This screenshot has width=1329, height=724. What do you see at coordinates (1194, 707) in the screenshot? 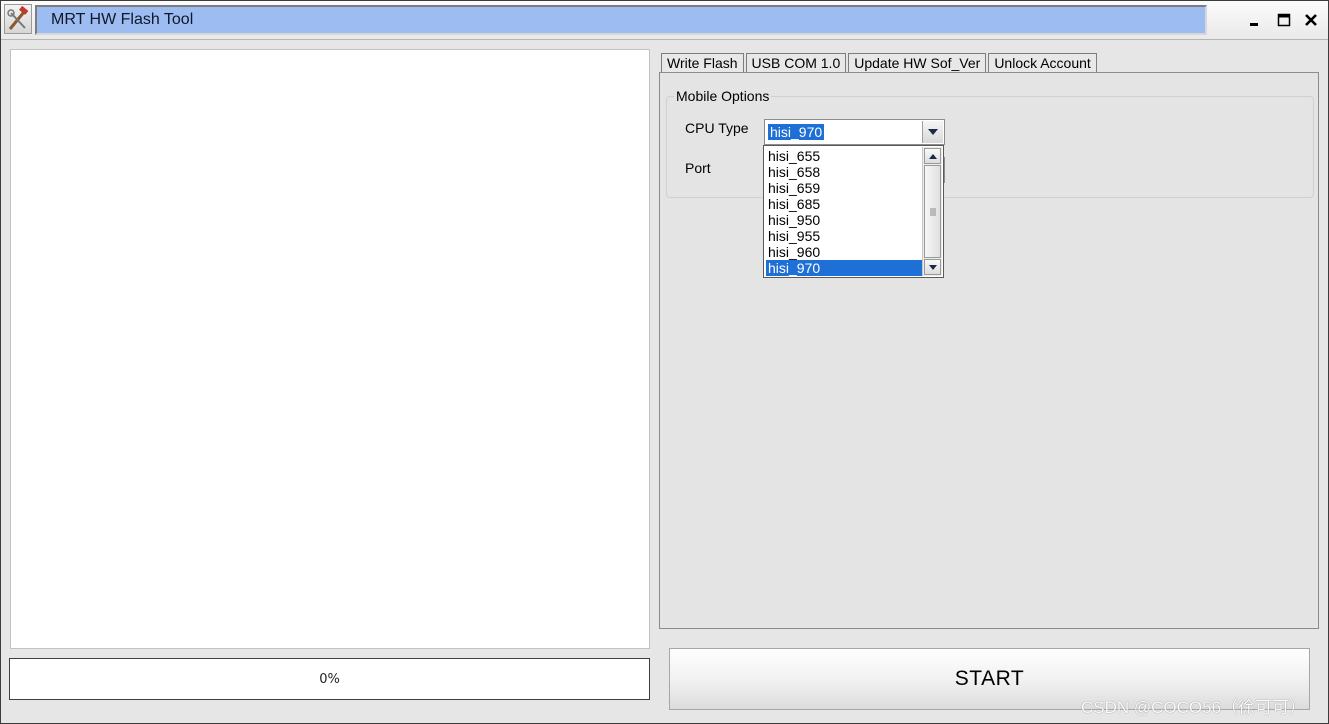
I see `watermark: CSDN @COCO56（徐可可）` at bounding box center [1194, 707].